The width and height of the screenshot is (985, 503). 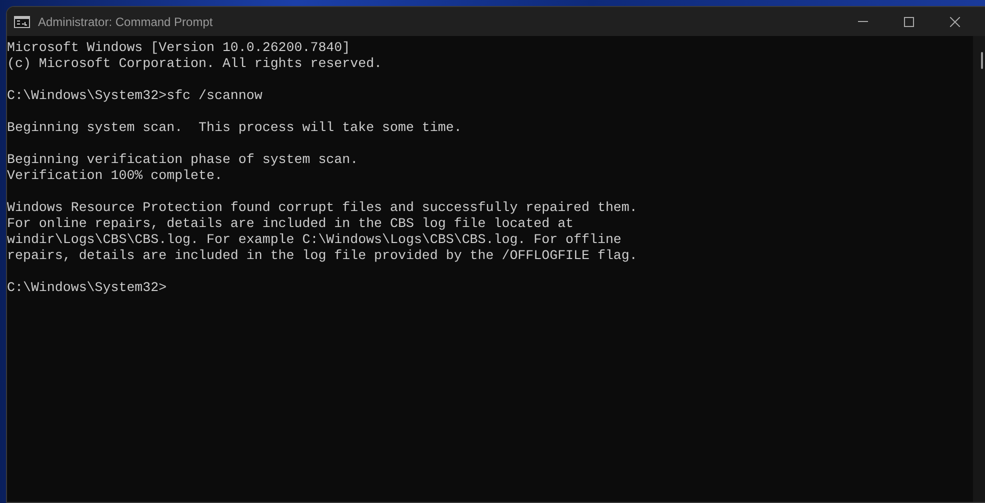 What do you see at coordinates (314, 240) in the screenshot?
I see `console-line: windir\Logs\CBS\CBS.log. For example C:\Windows\Logs\CBS\CBS.log. For offline` at bounding box center [314, 240].